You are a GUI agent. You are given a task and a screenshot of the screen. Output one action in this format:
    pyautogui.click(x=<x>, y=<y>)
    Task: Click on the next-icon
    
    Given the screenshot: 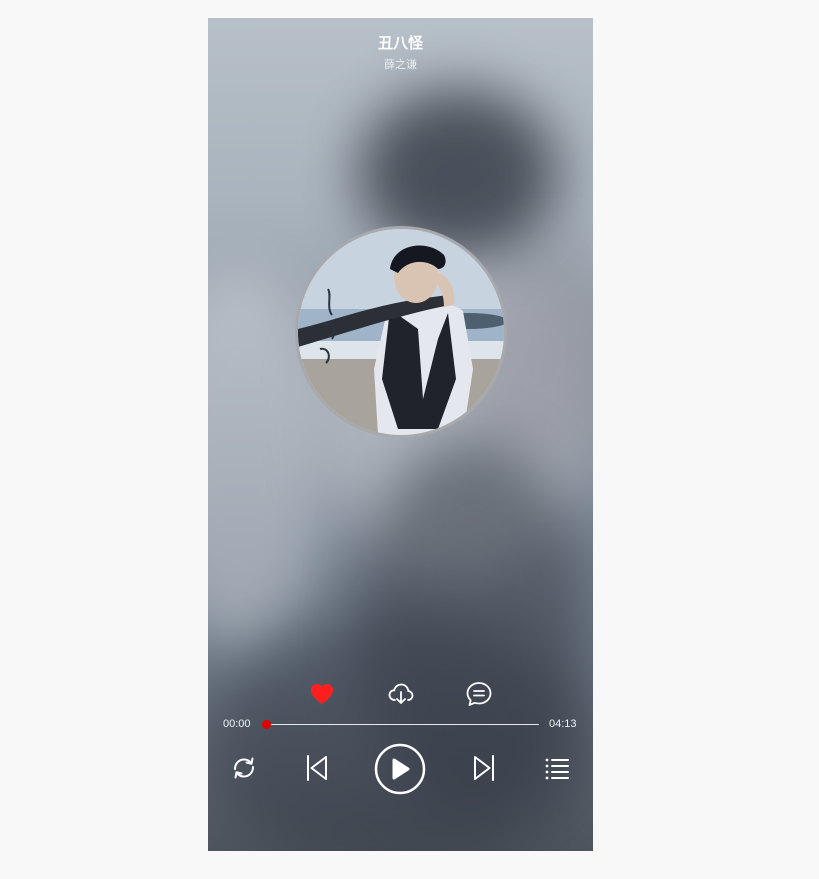 What is the action you would take?
    pyautogui.click(x=484, y=768)
    